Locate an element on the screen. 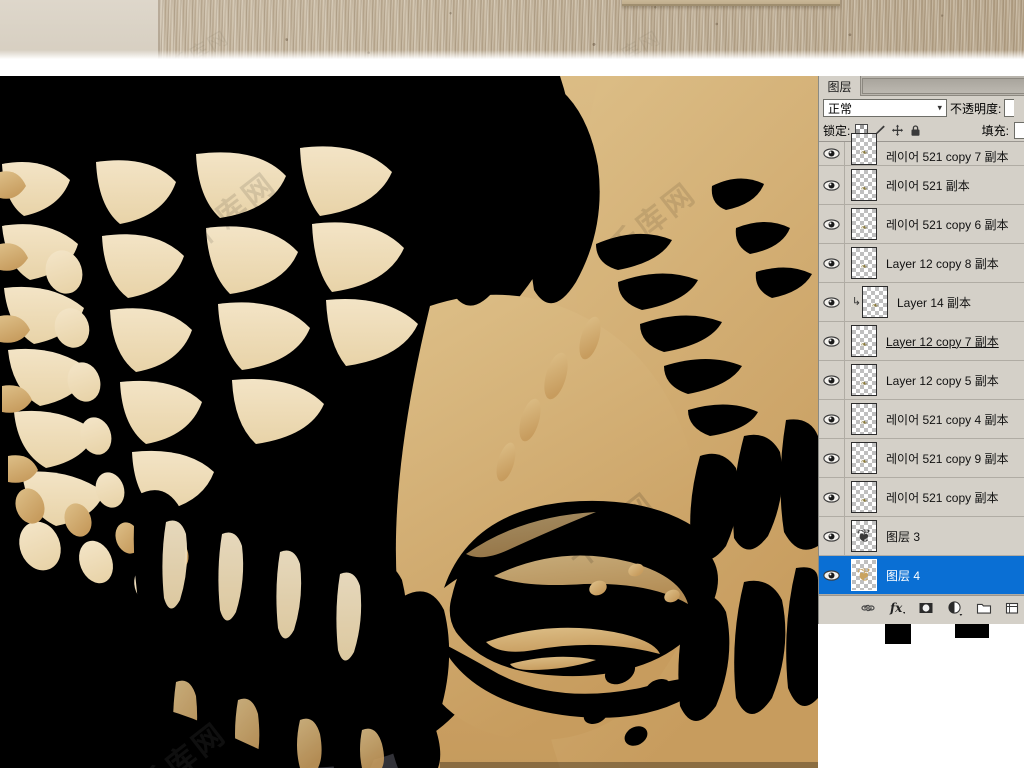 This screenshot has width=1024, height=768. layer-row: ❧ 레이어 521 copy 9 副本 is located at coordinates (921, 458).